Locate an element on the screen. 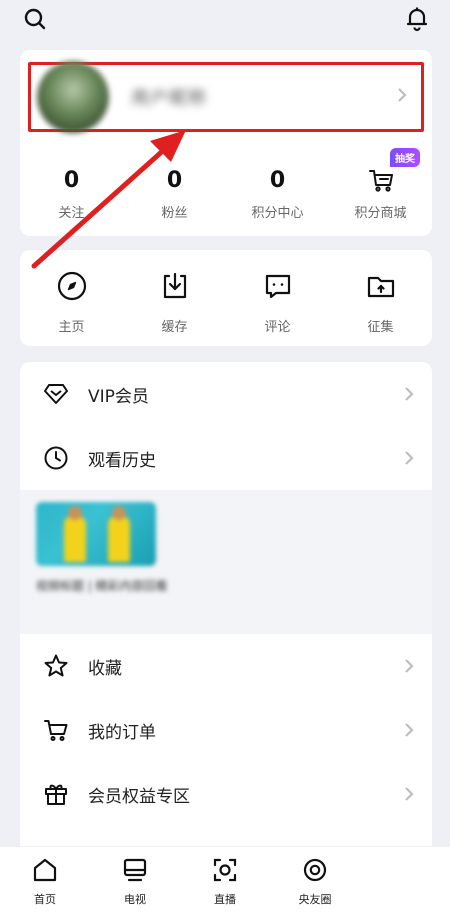 This screenshot has height=920, width=450. menu-label: VIP会员 is located at coordinates (118, 396).